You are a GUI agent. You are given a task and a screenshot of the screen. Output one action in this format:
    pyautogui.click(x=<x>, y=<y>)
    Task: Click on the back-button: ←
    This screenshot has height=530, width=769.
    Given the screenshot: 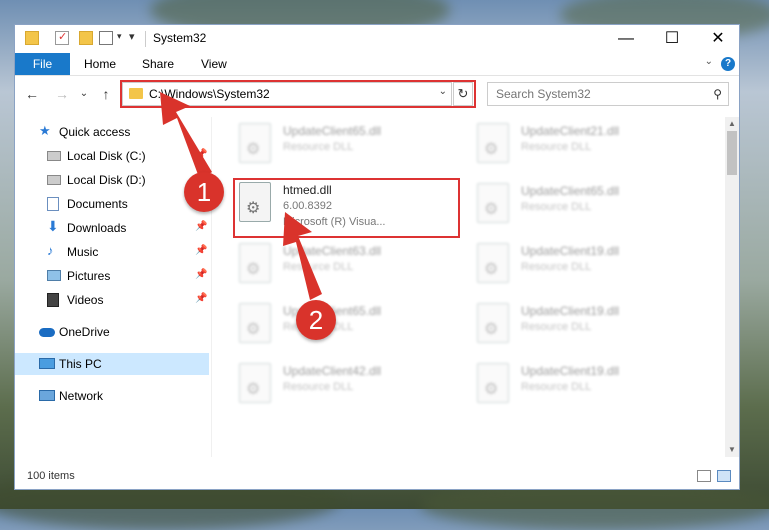 What is the action you would take?
    pyautogui.click(x=32, y=94)
    